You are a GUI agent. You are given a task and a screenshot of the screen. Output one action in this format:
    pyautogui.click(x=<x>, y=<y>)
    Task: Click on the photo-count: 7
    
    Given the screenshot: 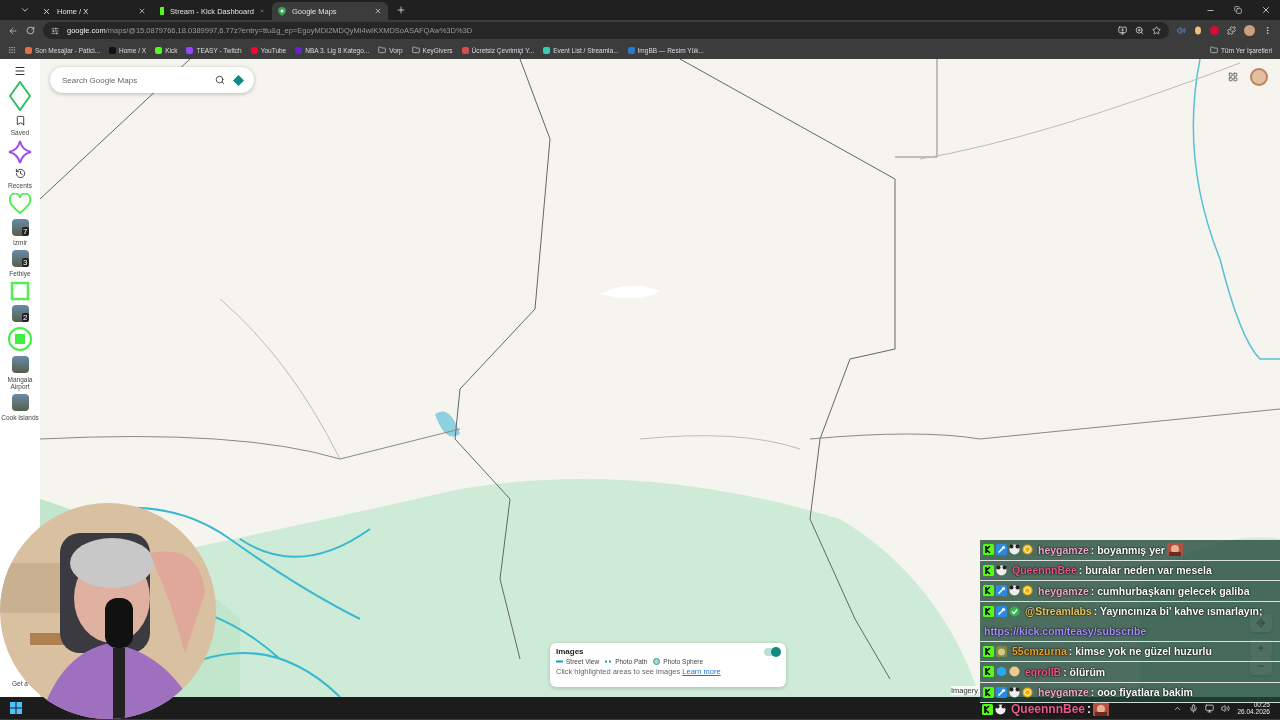 What is the action you would take?
    pyautogui.click(x=25, y=231)
    